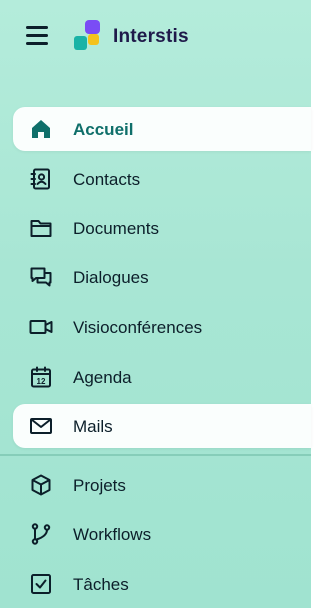 This screenshot has width=320, height=608. Describe the element at coordinates (162, 377) in the screenshot. I see `nav-item-agenda: 12 Agenda` at that location.